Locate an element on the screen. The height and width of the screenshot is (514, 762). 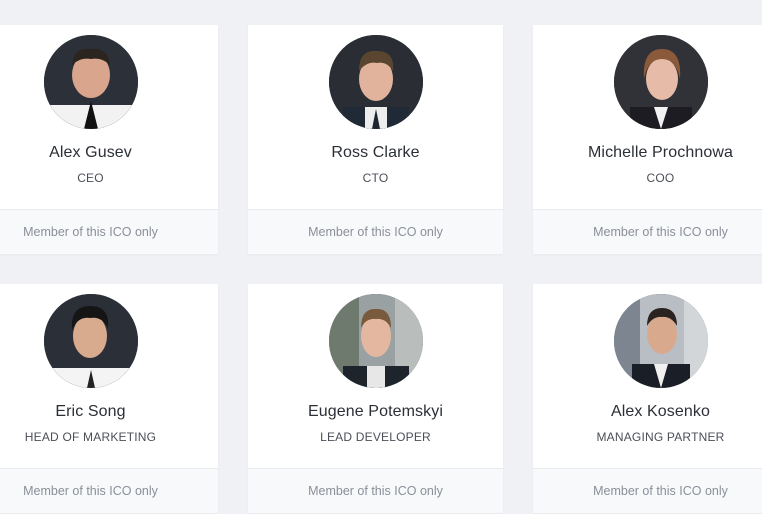
member-name: Alex Kosenko is located at coordinates (660, 411).